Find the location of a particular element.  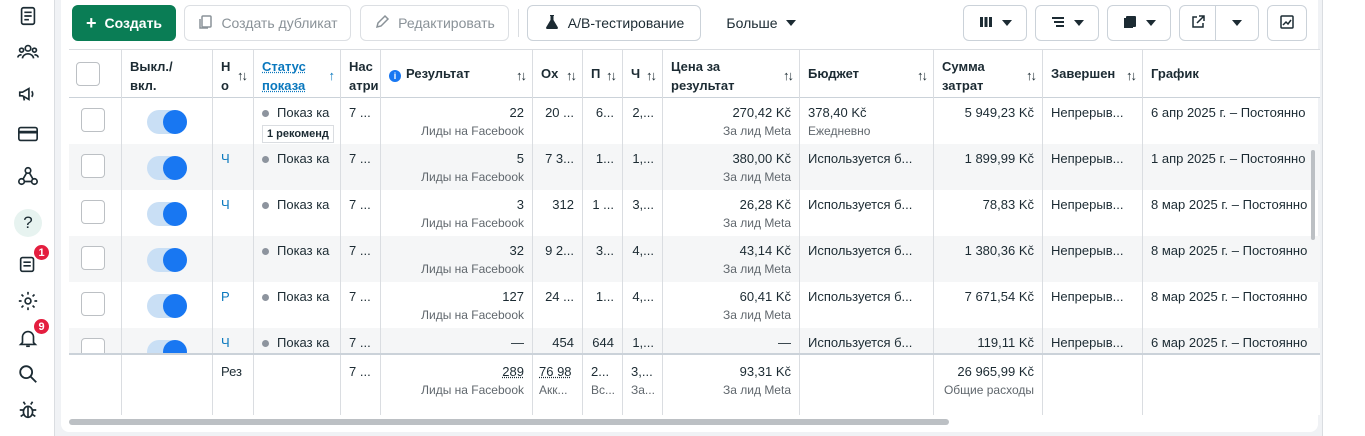

horizontal-scrollbar is located at coordinates (509, 422).